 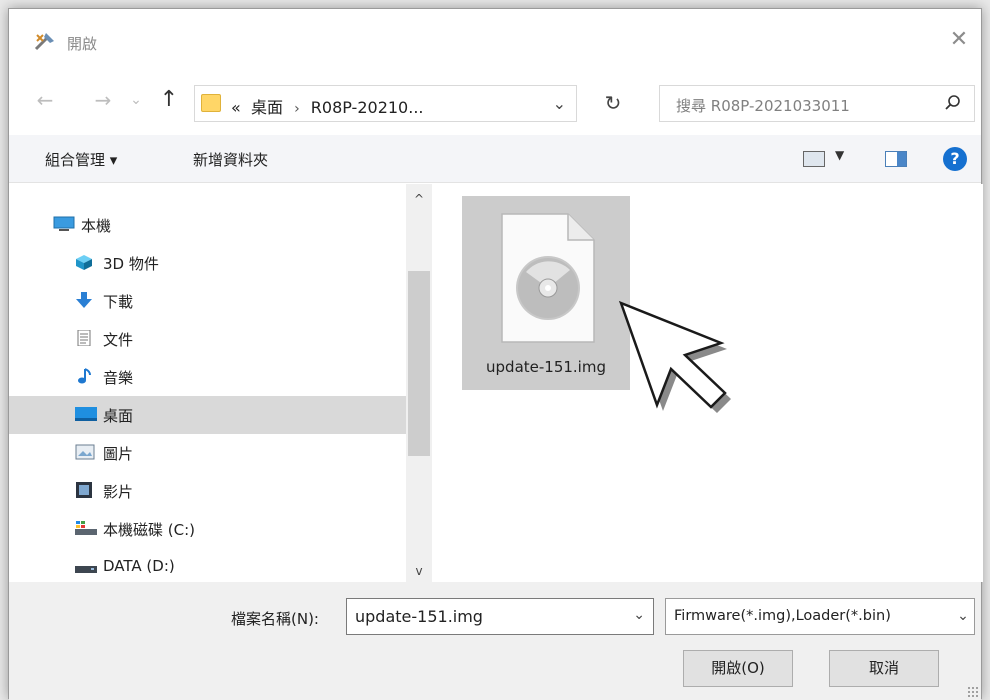 What do you see at coordinates (207, 263) in the screenshot?
I see `tree-item-3d-objects: 3D 物件` at bounding box center [207, 263].